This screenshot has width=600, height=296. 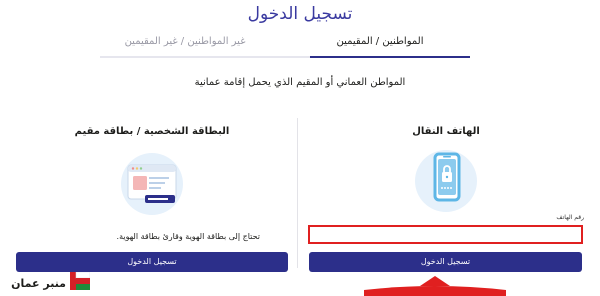 I want to click on phone-section-title: الهاتف النقال, so click(x=446, y=131).